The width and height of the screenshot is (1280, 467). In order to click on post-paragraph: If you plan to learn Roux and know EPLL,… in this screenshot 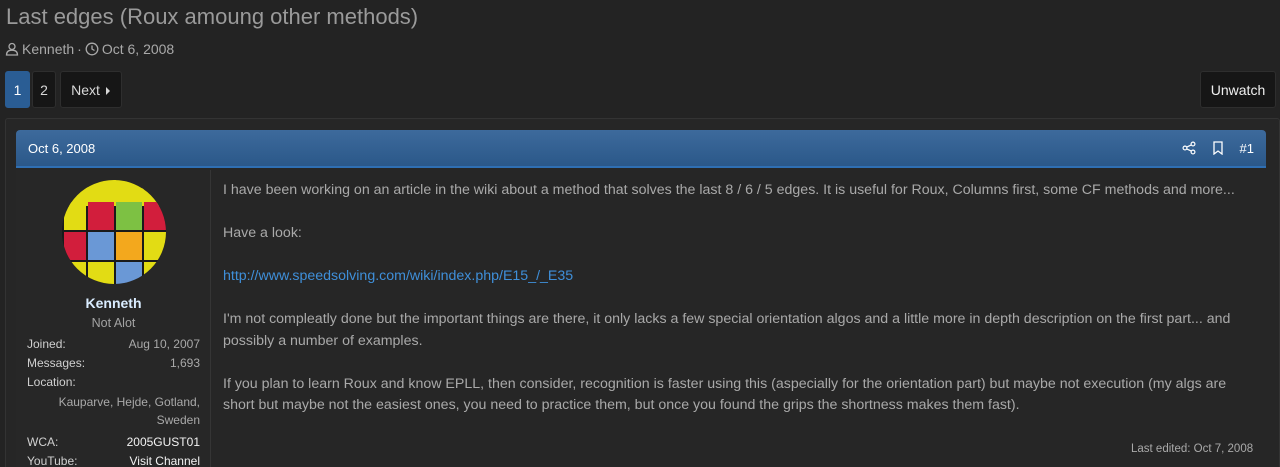, I will do `click(725, 394)`.